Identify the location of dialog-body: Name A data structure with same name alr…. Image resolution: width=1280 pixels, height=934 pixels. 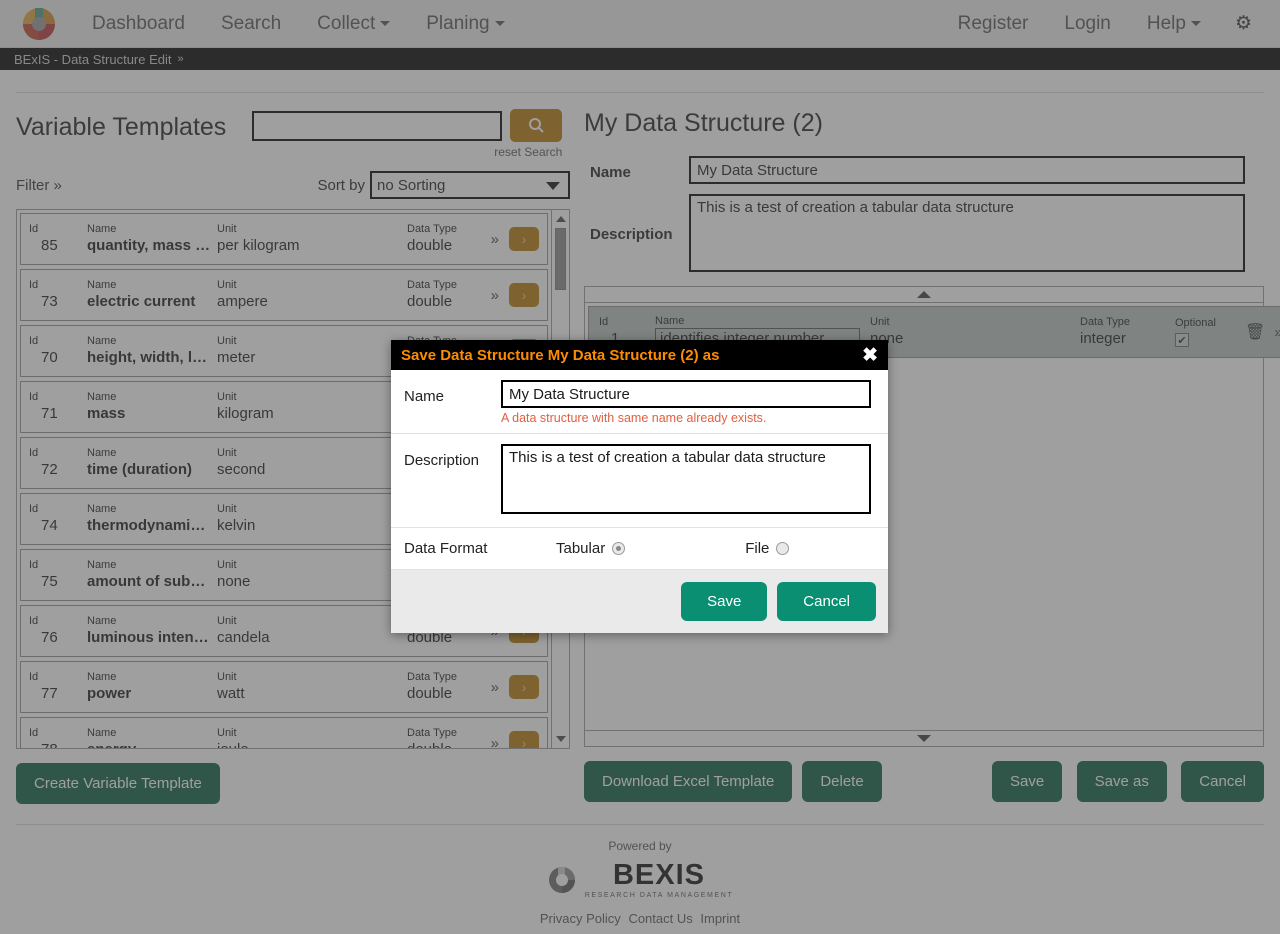
(639, 470).